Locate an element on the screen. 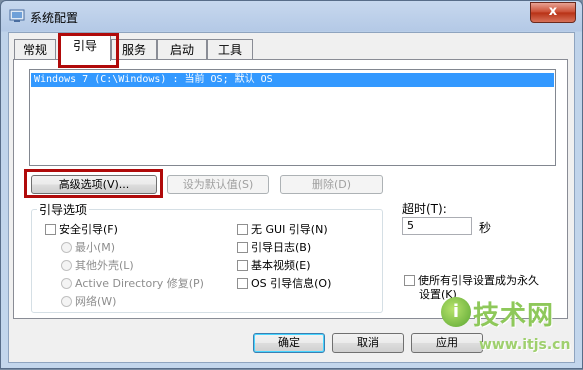 This screenshot has width=583, height=370. active-directory-radio: Active Directory 修复(P) is located at coordinates (132, 284).